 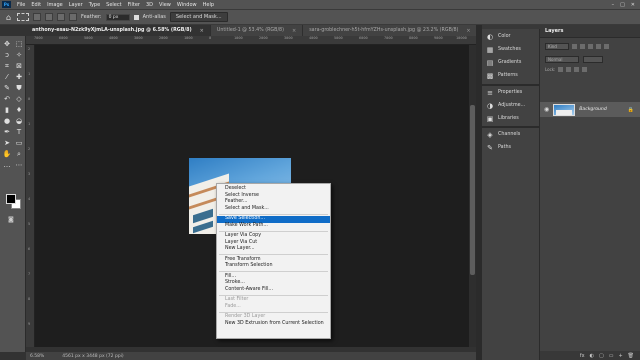 What do you see at coordinates (490, 36) in the screenshot?
I see `color-icon: ◐` at bounding box center [490, 36].